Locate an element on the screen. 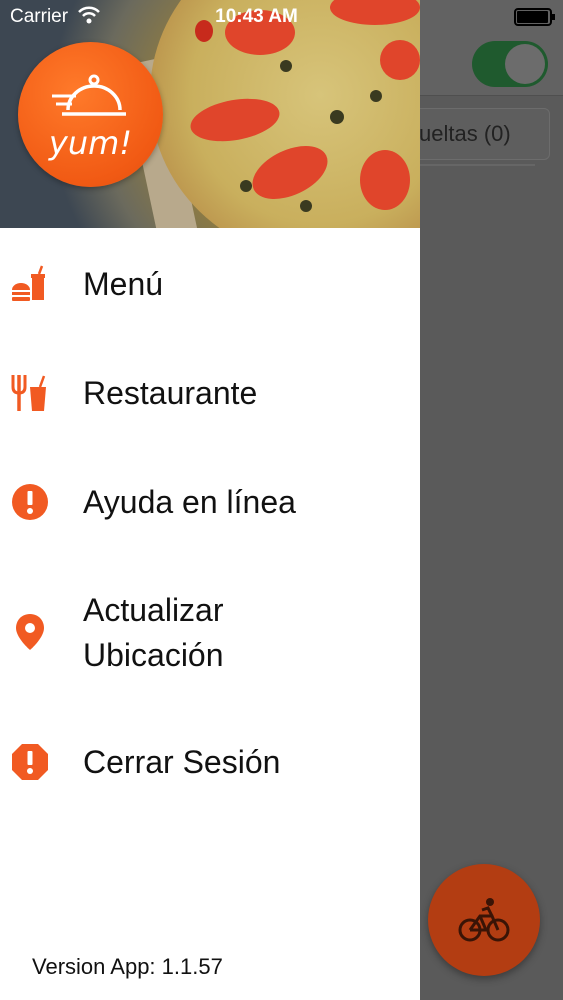  alert-octagon-icon is located at coordinates (30, 762).